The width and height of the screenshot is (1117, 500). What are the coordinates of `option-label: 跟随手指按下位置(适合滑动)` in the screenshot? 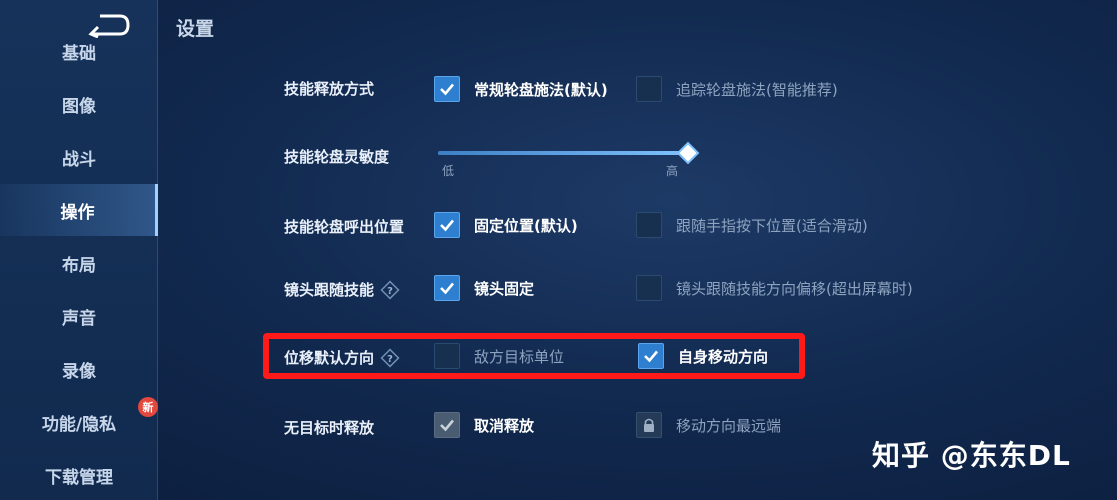 It's located at (772, 225).